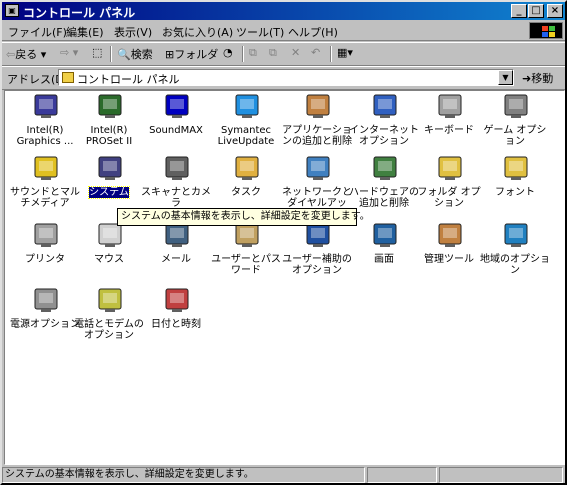 This screenshot has width=567, height=485. What do you see at coordinates (260, 32) in the screenshot?
I see `menu-tools: ツール(T)` at bounding box center [260, 32].